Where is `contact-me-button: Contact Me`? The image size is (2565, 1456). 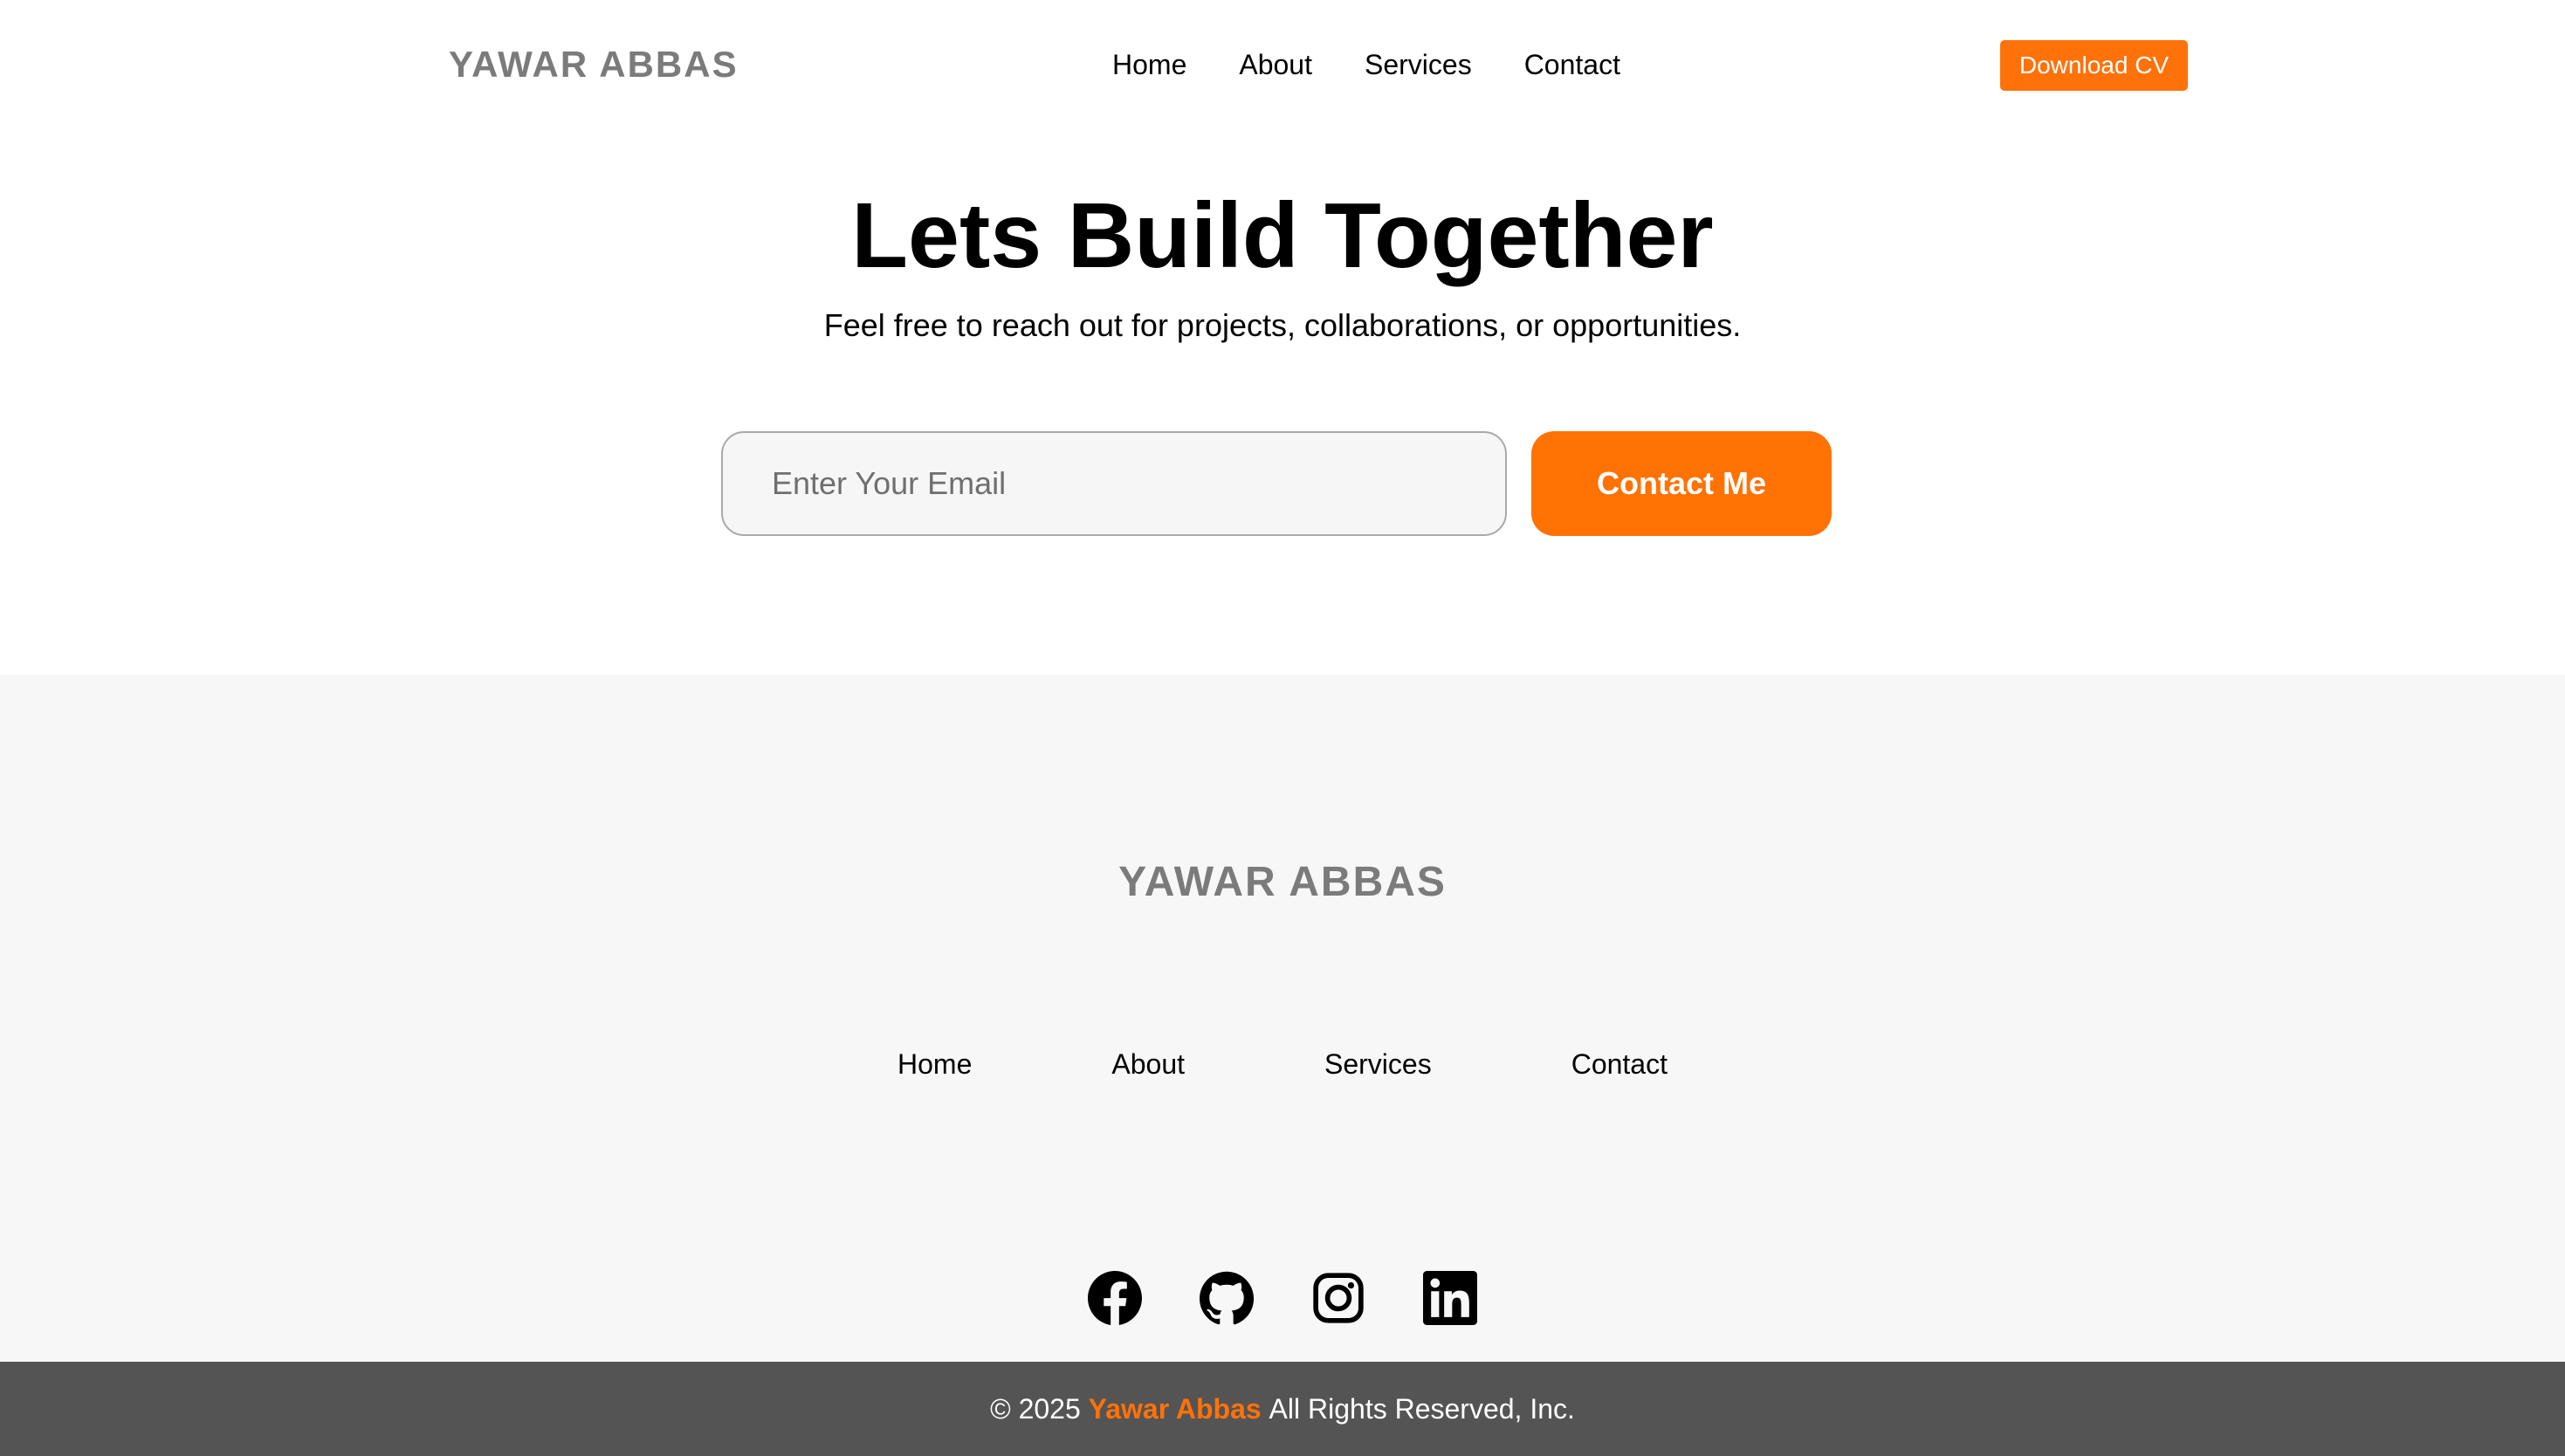 contact-me-button: Contact Me is located at coordinates (1681, 483).